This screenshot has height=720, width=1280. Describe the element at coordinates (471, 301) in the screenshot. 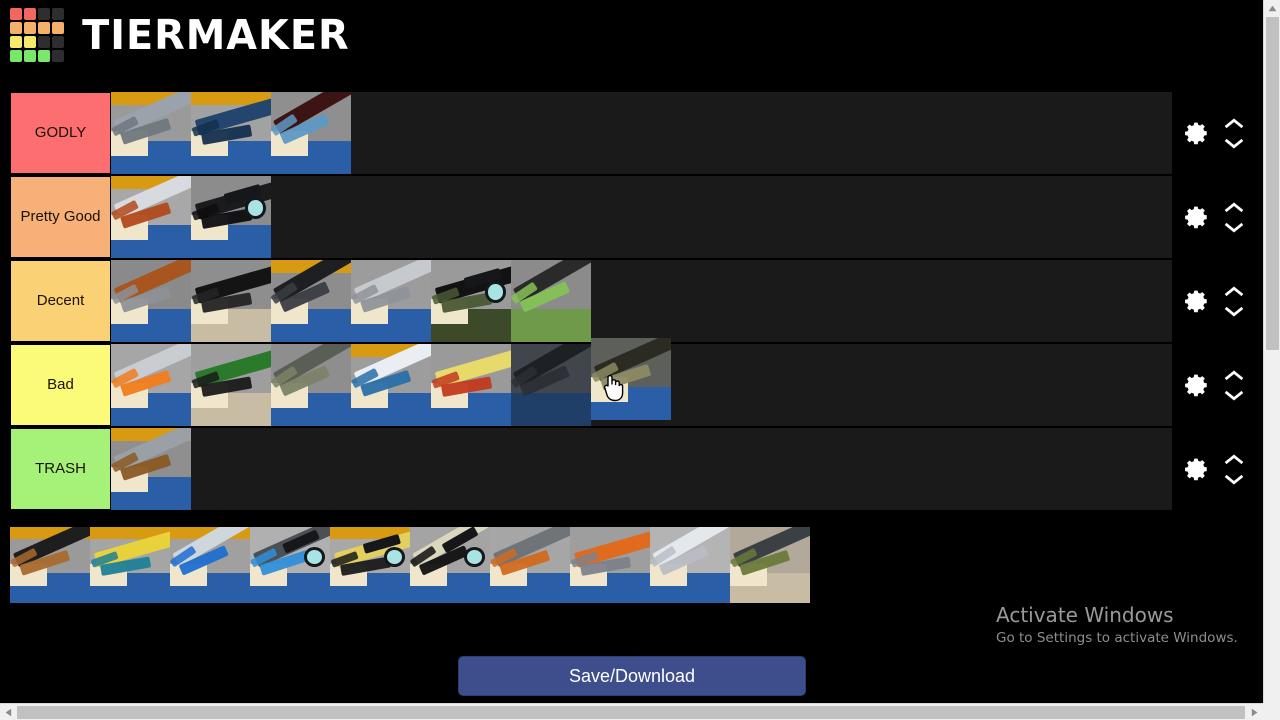

I see `sniper-olive` at that location.